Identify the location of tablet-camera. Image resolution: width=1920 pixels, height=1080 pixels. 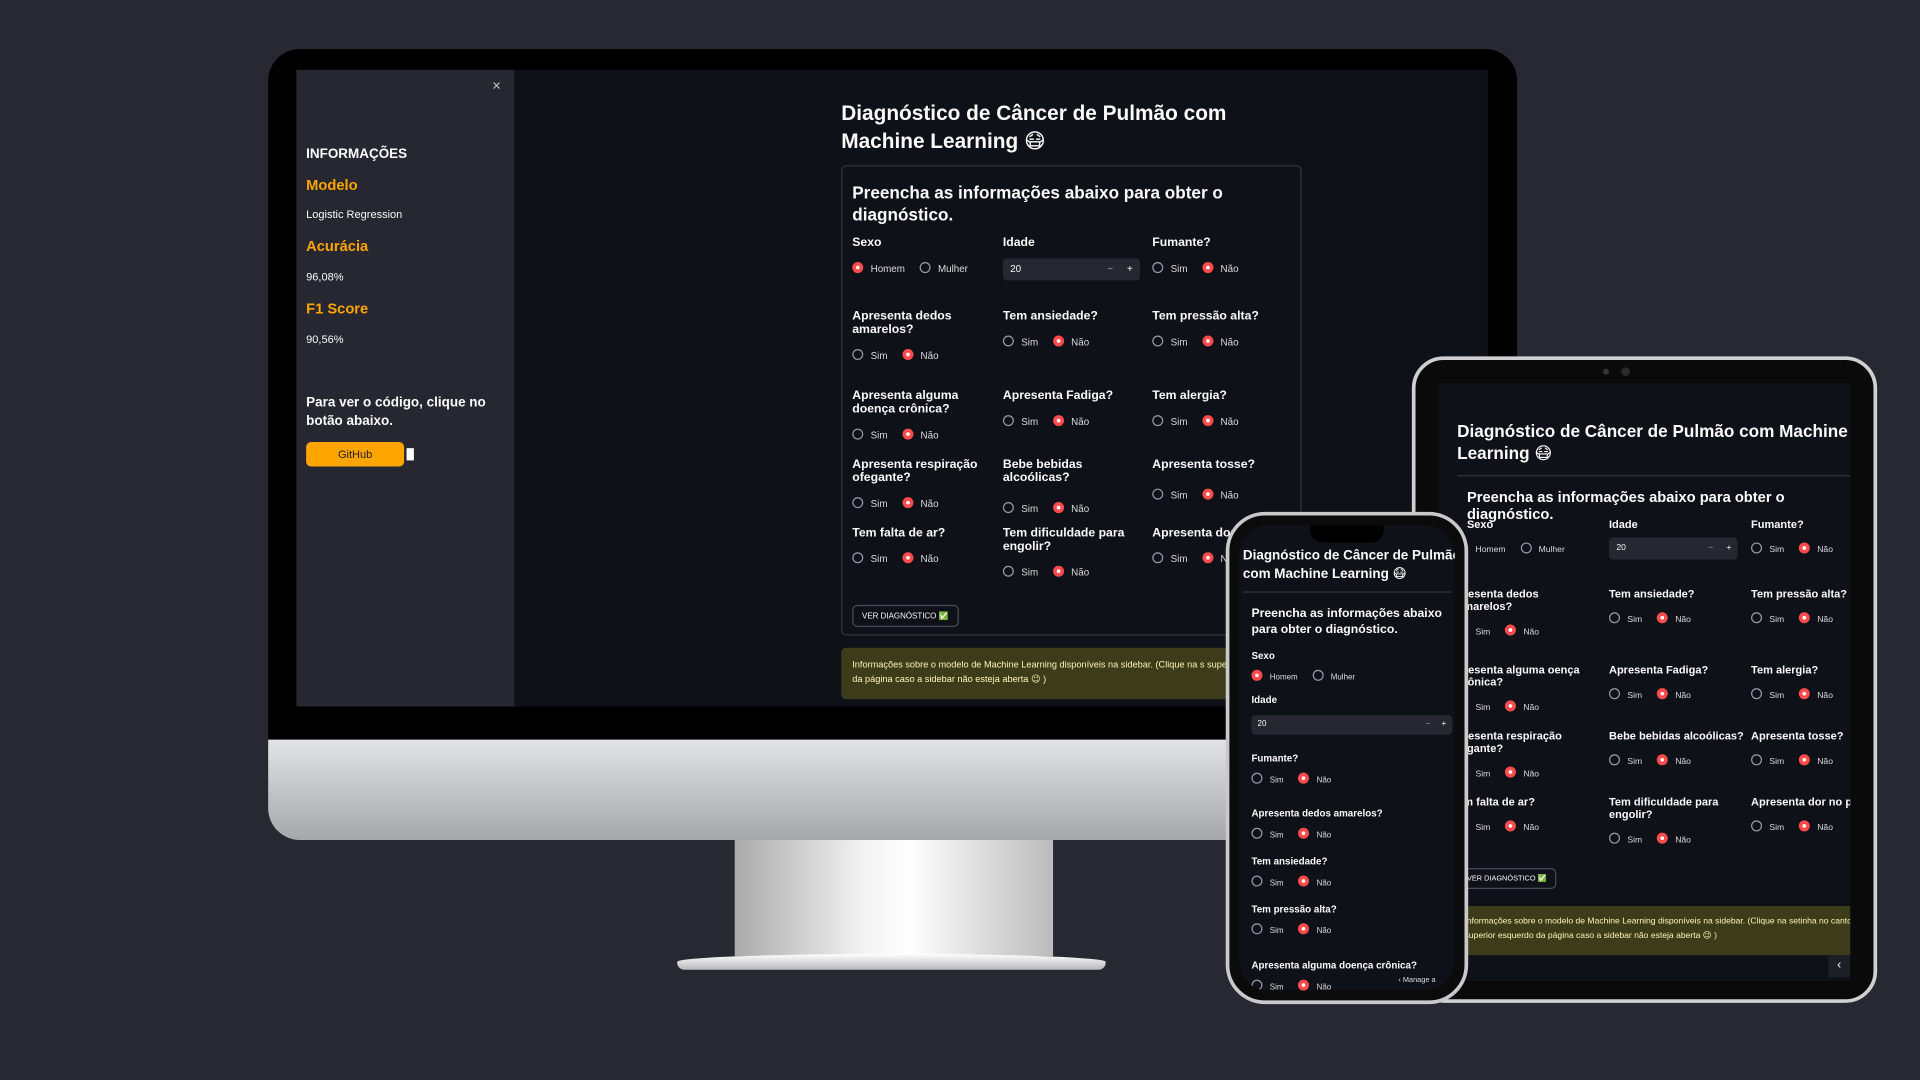
(1625, 371).